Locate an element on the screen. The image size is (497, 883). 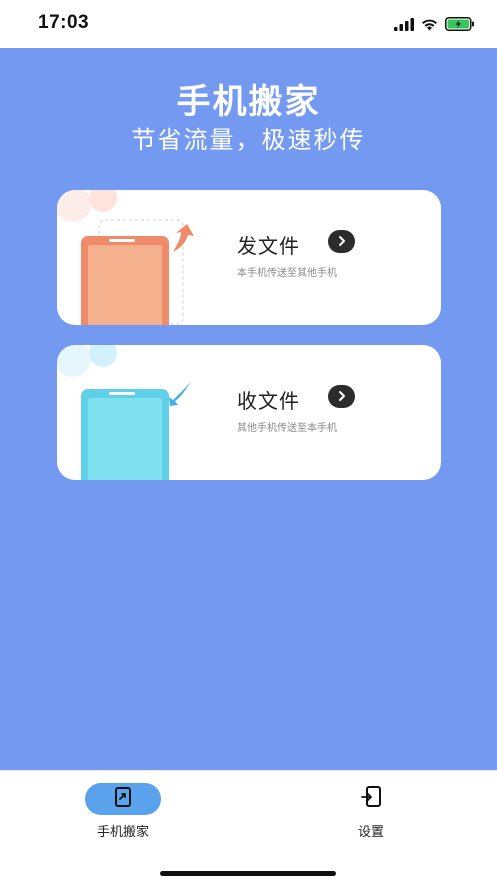
receive-file-description: 其他手机传送至本手机 is located at coordinates (287, 428).